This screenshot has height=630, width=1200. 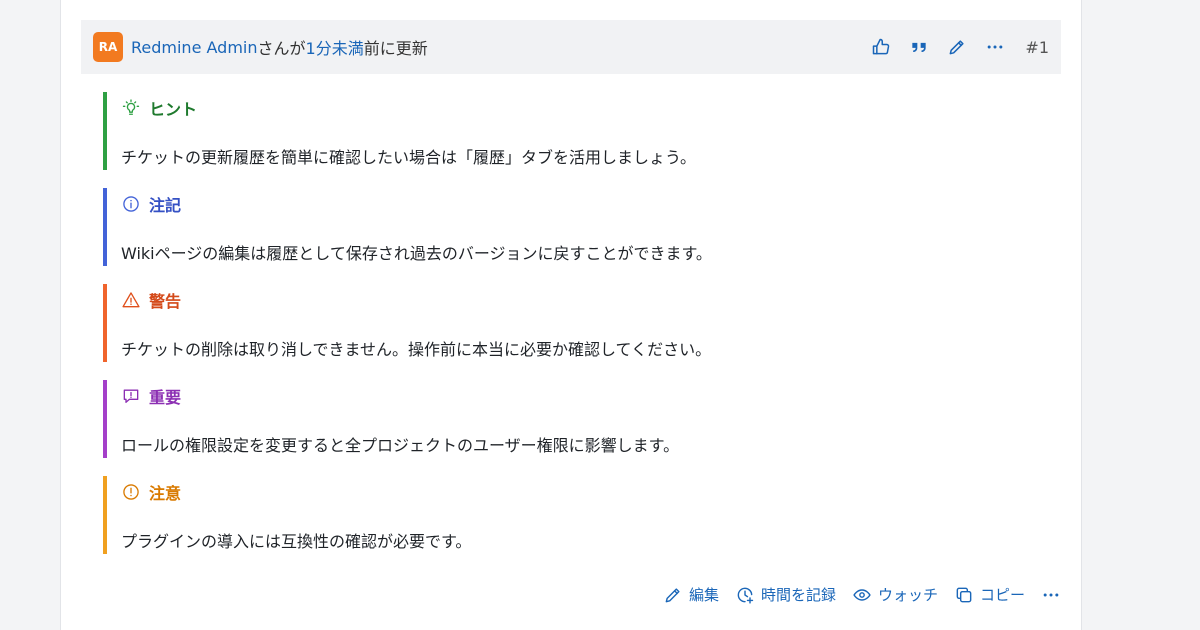 What do you see at coordinates (582, 300) in the screenshot?
I see `alert-title: 警告` at bounding box center [582, 300].